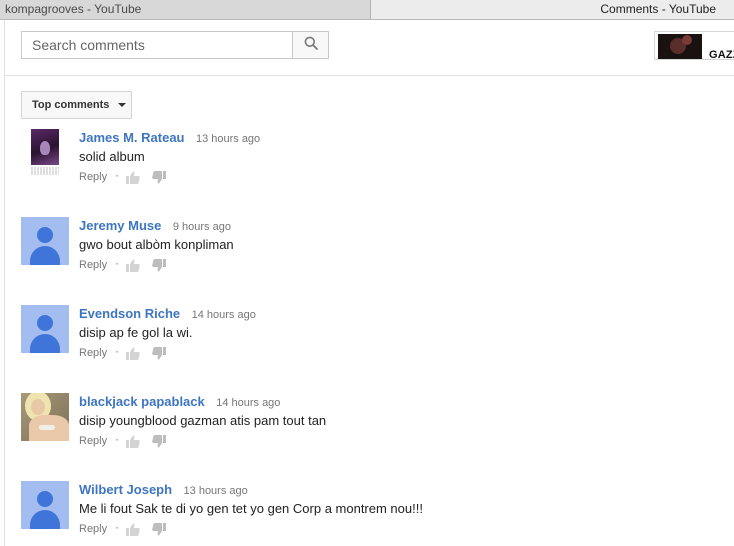 The height and width of the screenshot is (546, 734). I want to click on video-thumbnail, so click(680, 46).